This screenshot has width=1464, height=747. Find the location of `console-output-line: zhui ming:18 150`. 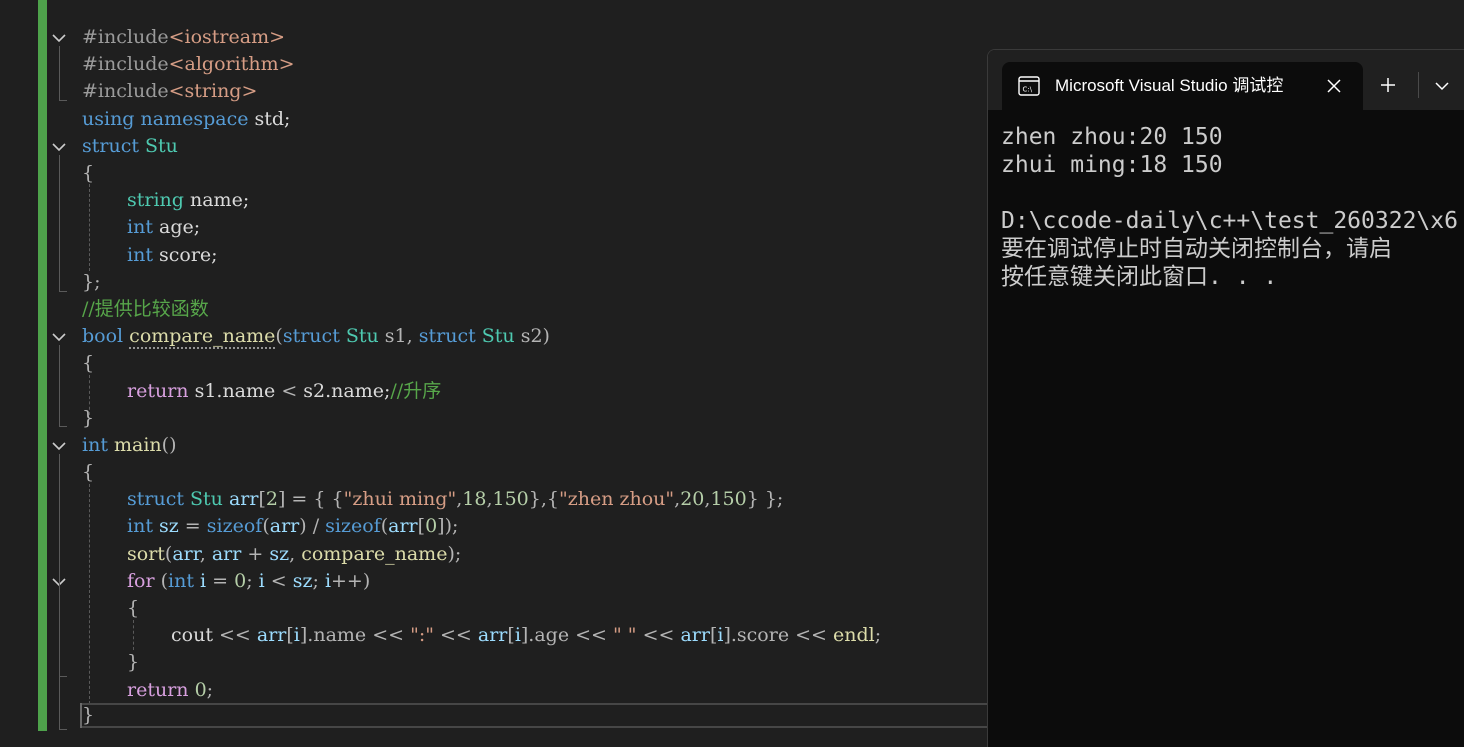

console-output-line: zhui ming:18 150 is located at coordinates (1112, 165).